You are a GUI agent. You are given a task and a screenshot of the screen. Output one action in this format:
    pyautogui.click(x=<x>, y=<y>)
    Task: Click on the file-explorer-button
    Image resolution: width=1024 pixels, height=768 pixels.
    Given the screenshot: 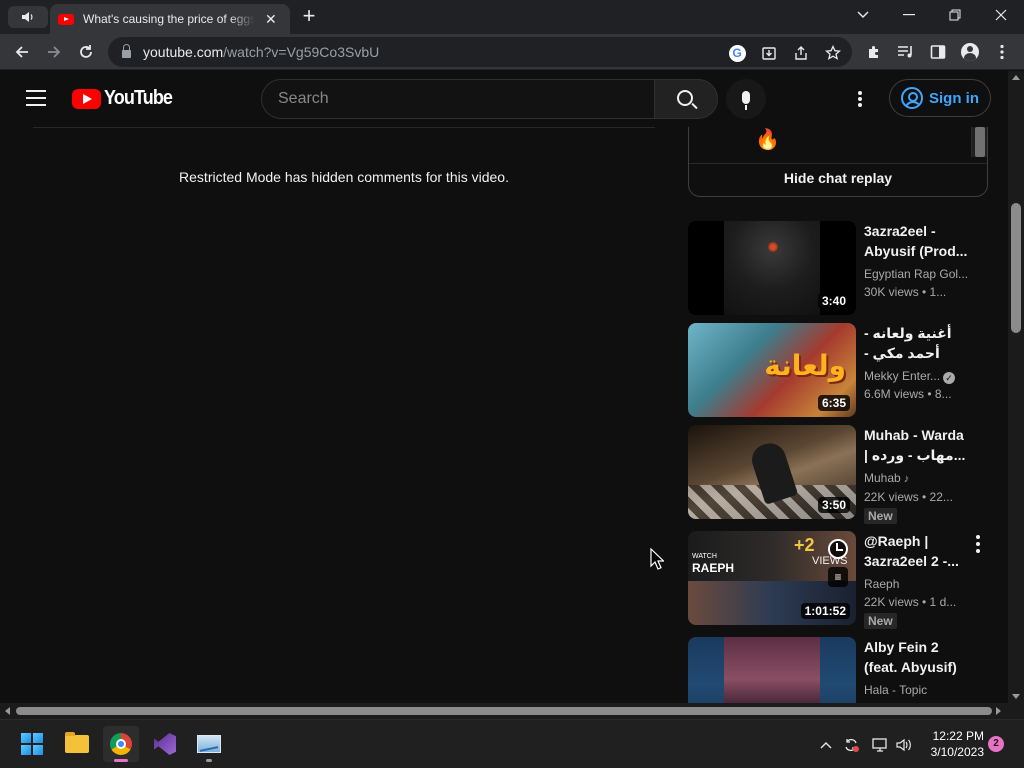 What is the action you would take?
    pyautogui.click(x=77, y=744)
    